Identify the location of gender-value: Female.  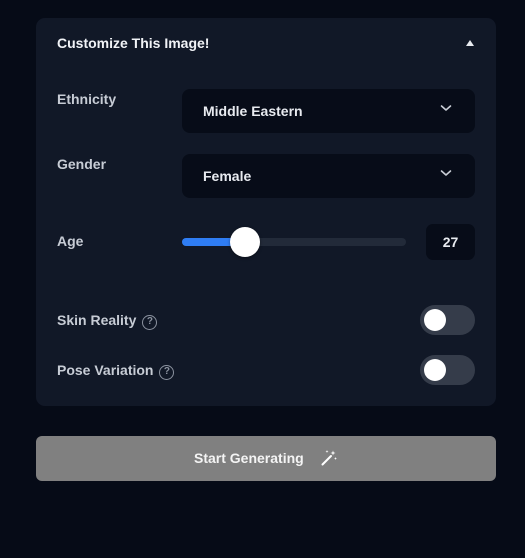
(227, 176).